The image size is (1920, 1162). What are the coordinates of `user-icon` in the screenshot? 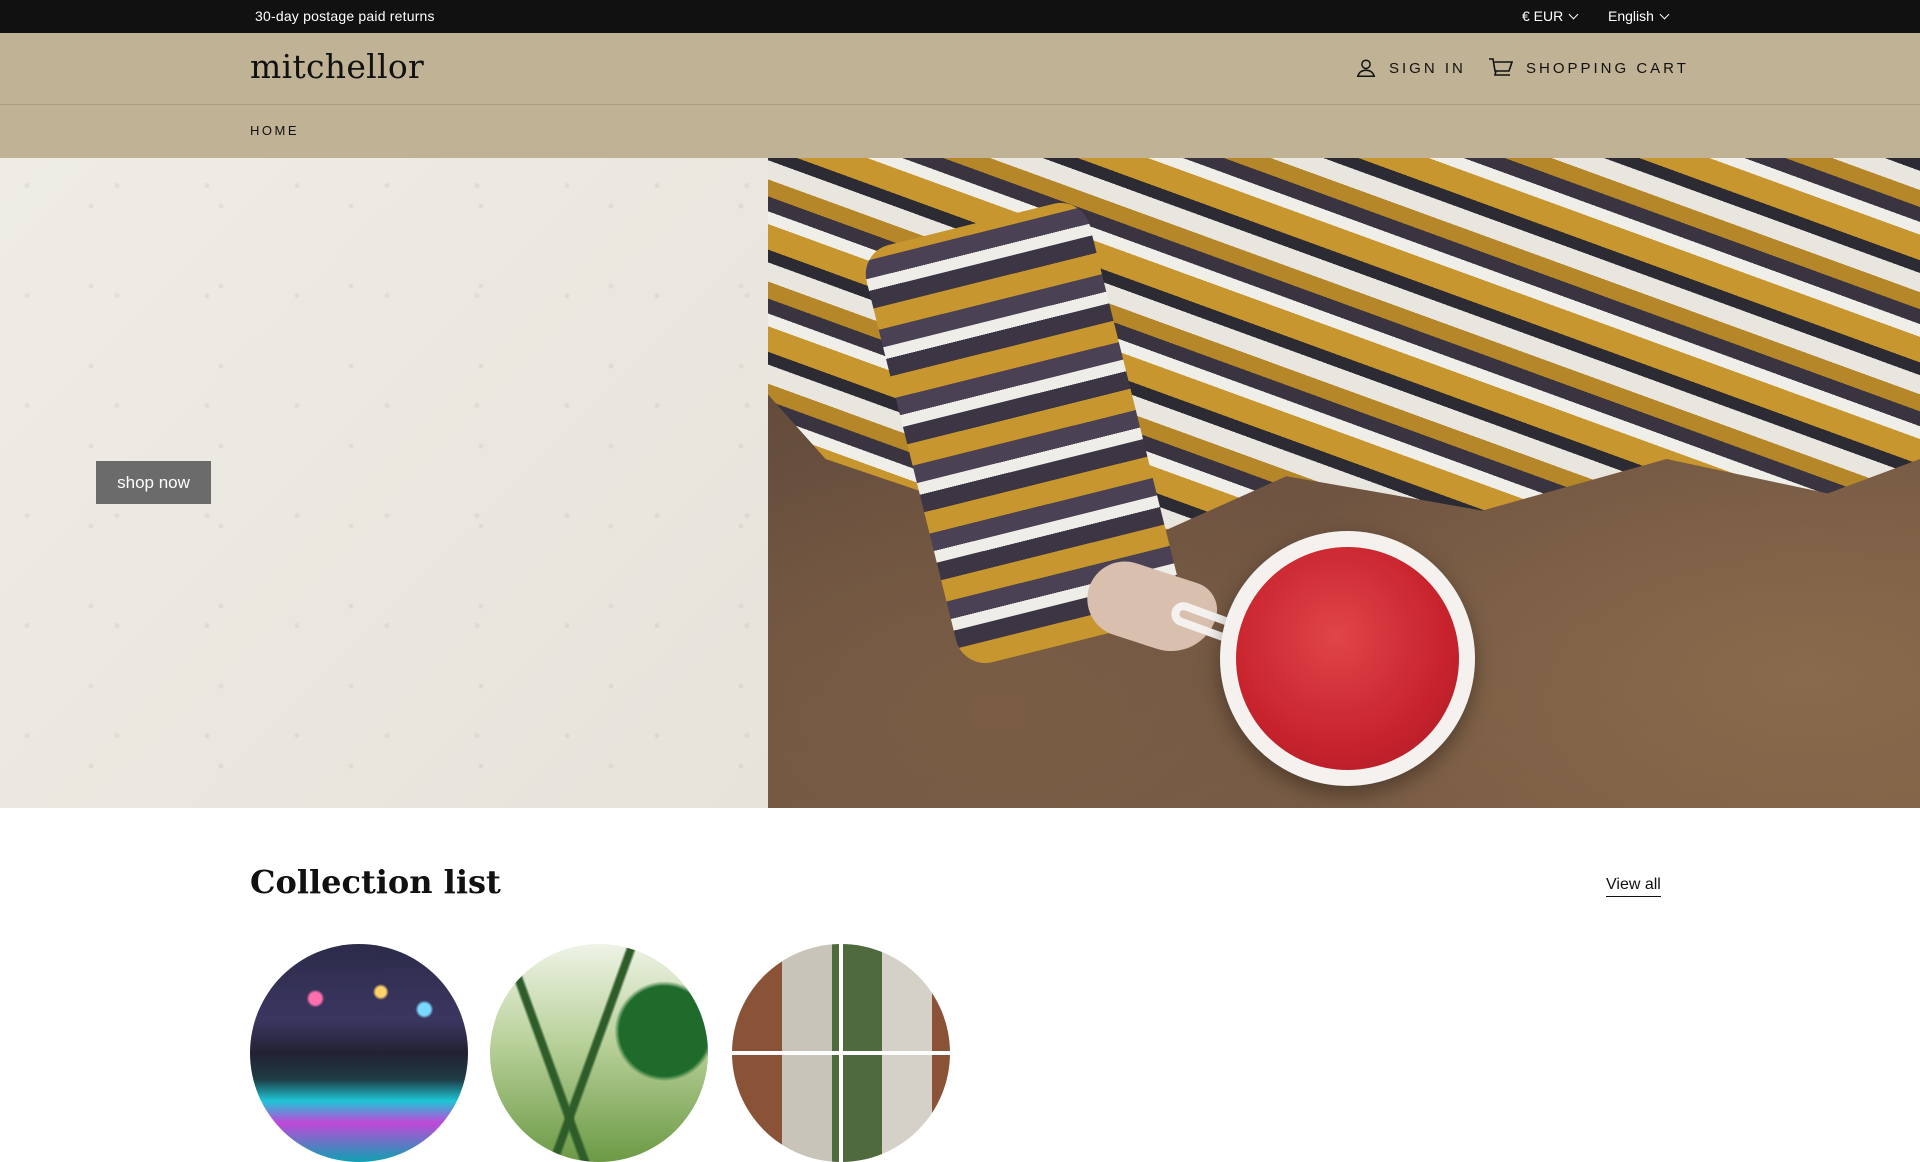 It's located at (1366, 68).